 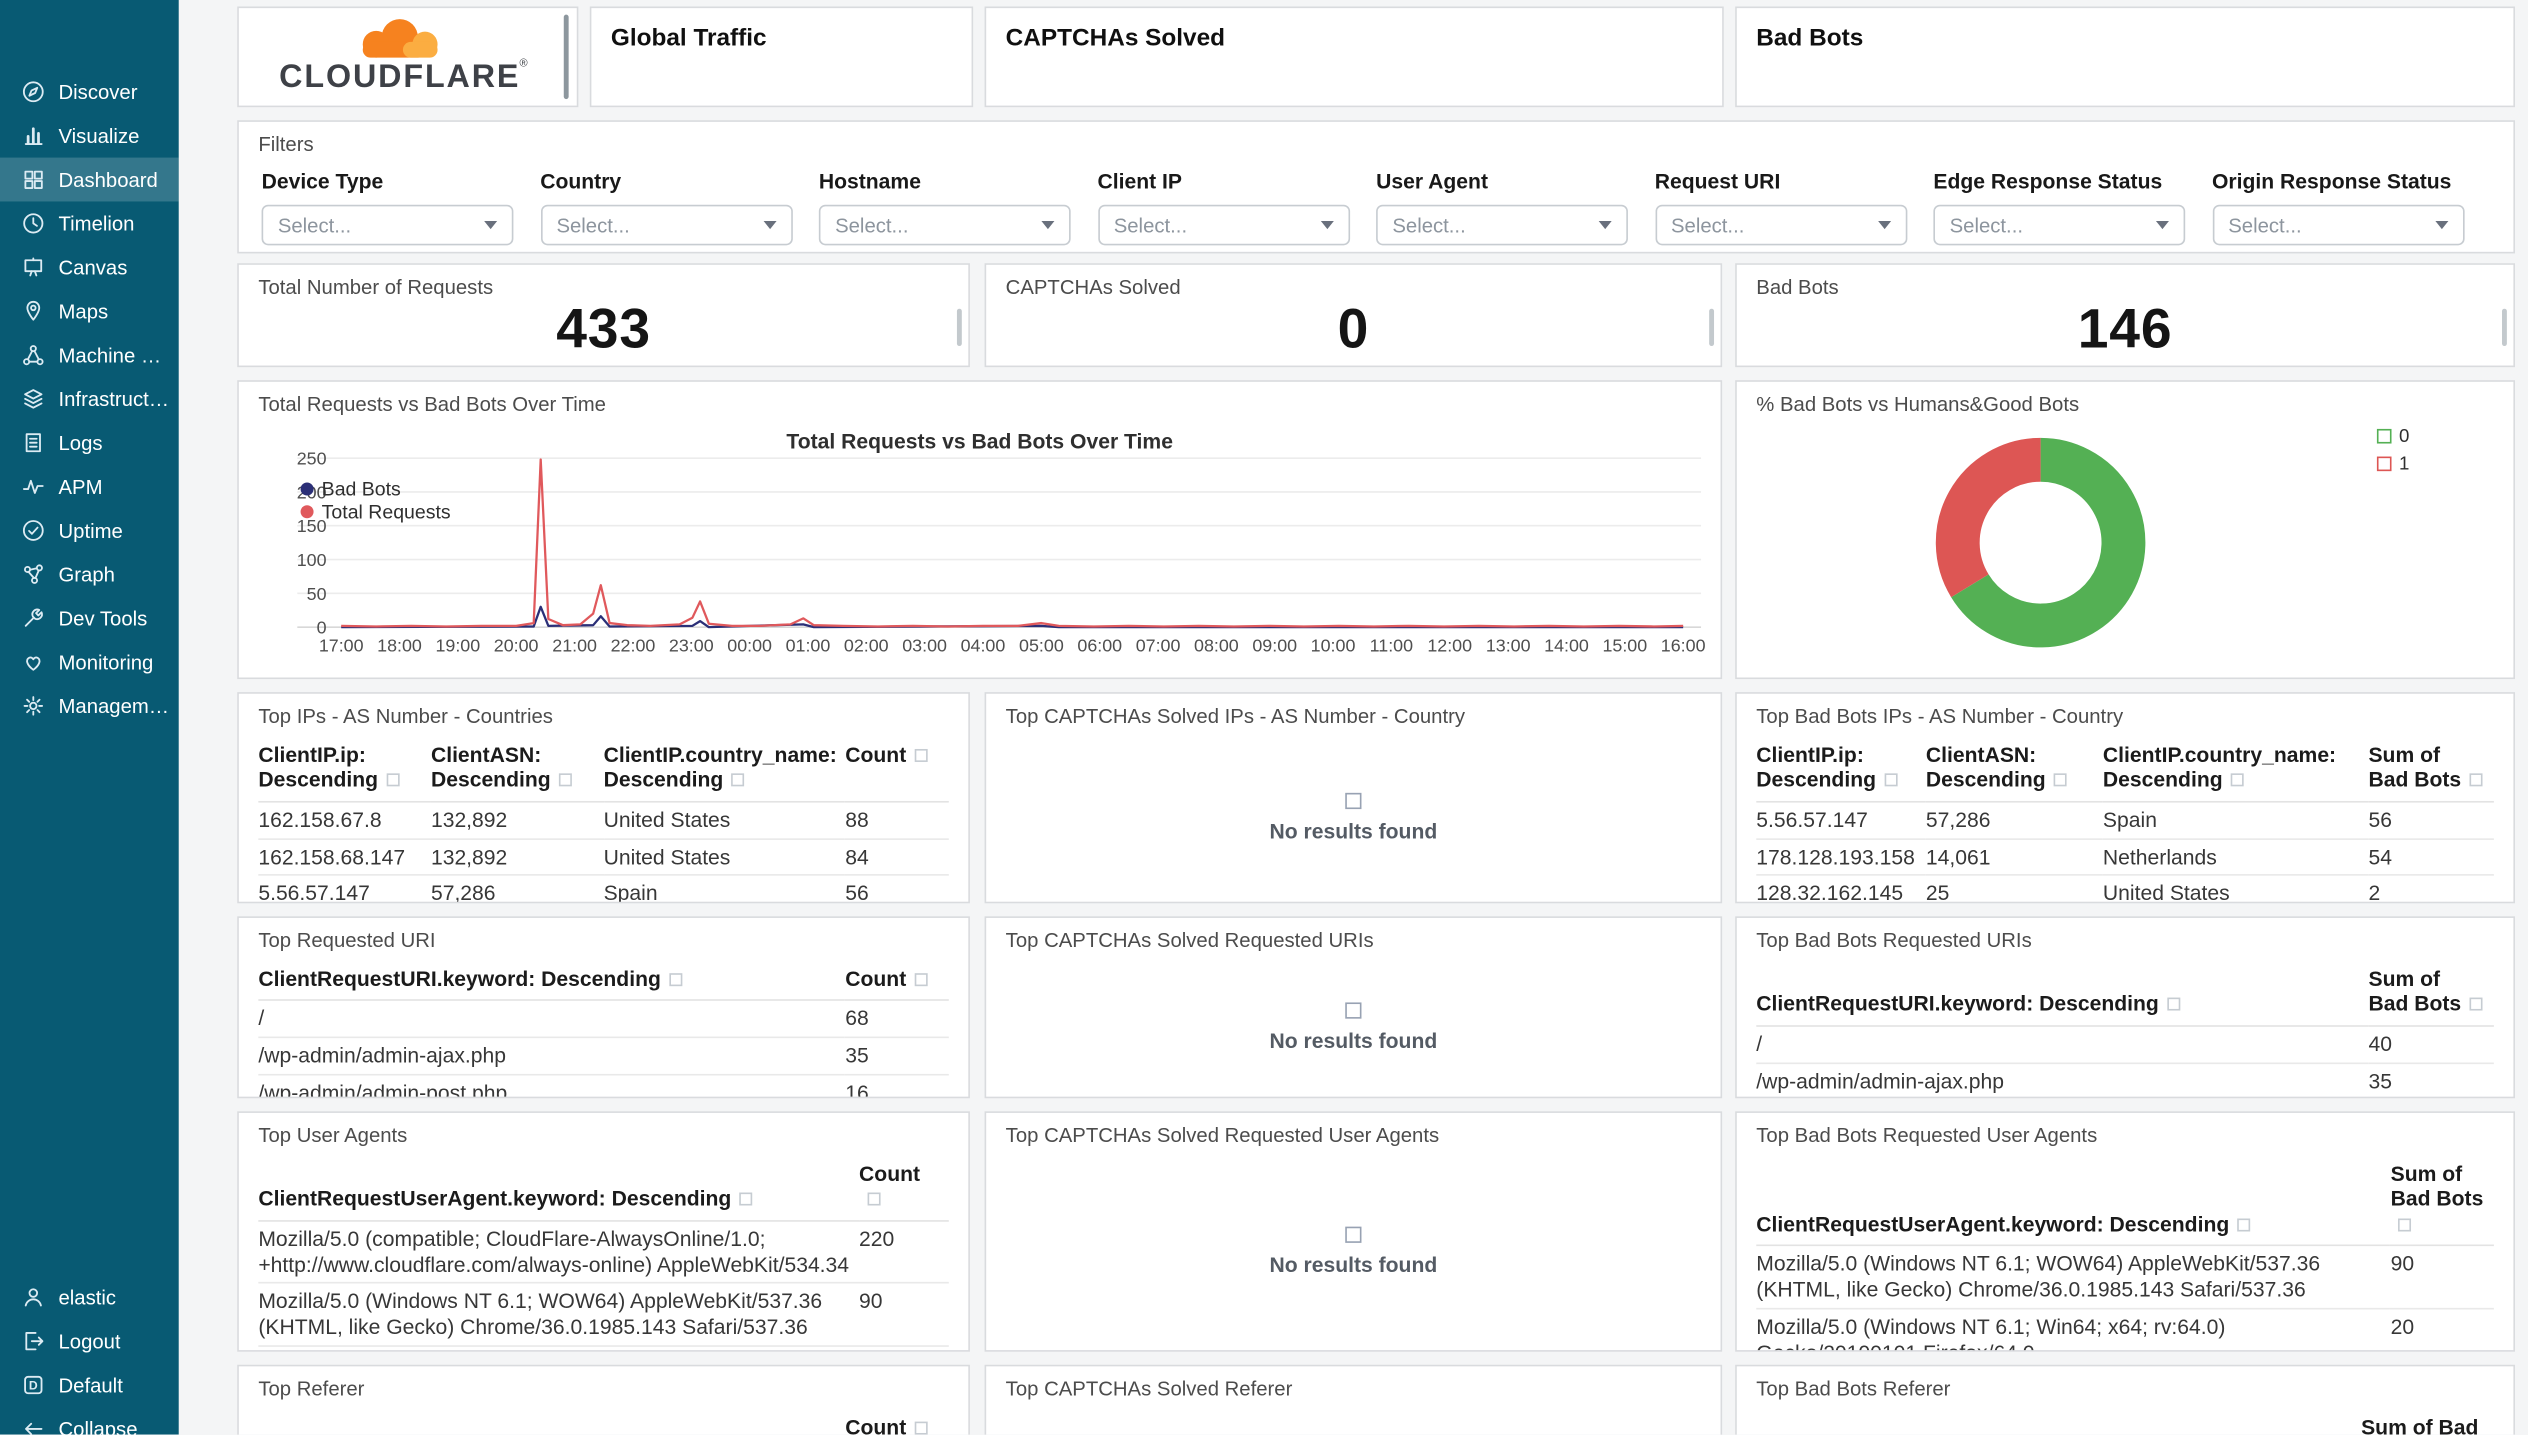 What do you see at coordinates (89, 1385) in the screenshot?
I see `sidebar-item-default: D Default` at bounding box center [89, 1385].